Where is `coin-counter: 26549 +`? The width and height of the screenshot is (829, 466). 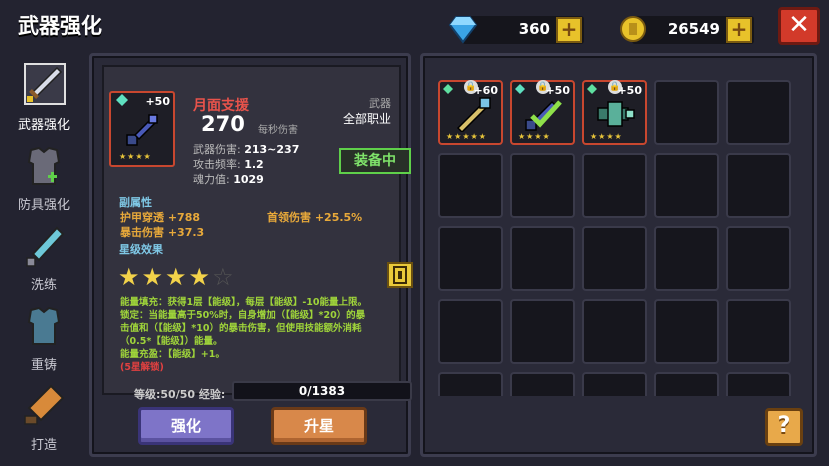 coin-counter: 26549 + is located at coordinates (687, 30).